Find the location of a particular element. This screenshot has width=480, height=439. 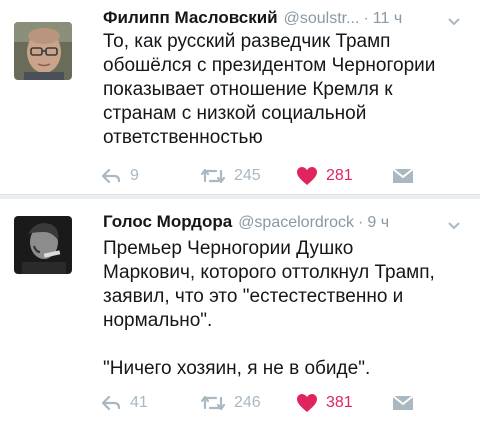

tweet-actions: 9 245 281 is located at coordinates (265, 176).